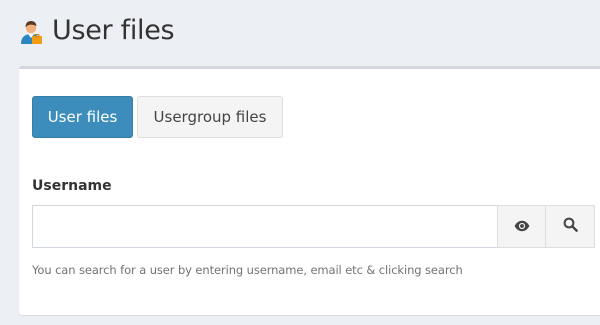 This screenshot has height=325, width=600. What do you see at coordinates (264, 226) in the screenshot?
I see `username-input` at bounding box center [264, 226].